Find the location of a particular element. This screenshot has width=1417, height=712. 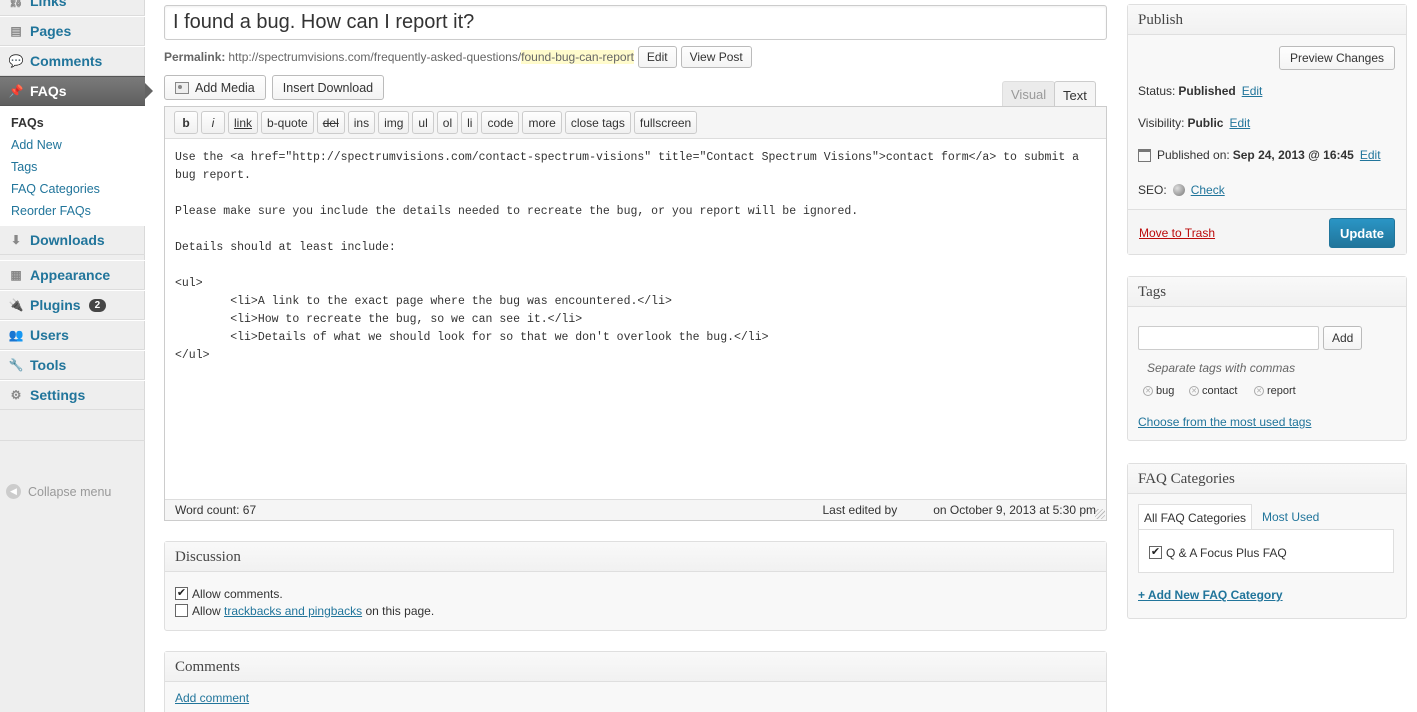

edit-visibility-link: Edit is located at coordinates (1239, 123).